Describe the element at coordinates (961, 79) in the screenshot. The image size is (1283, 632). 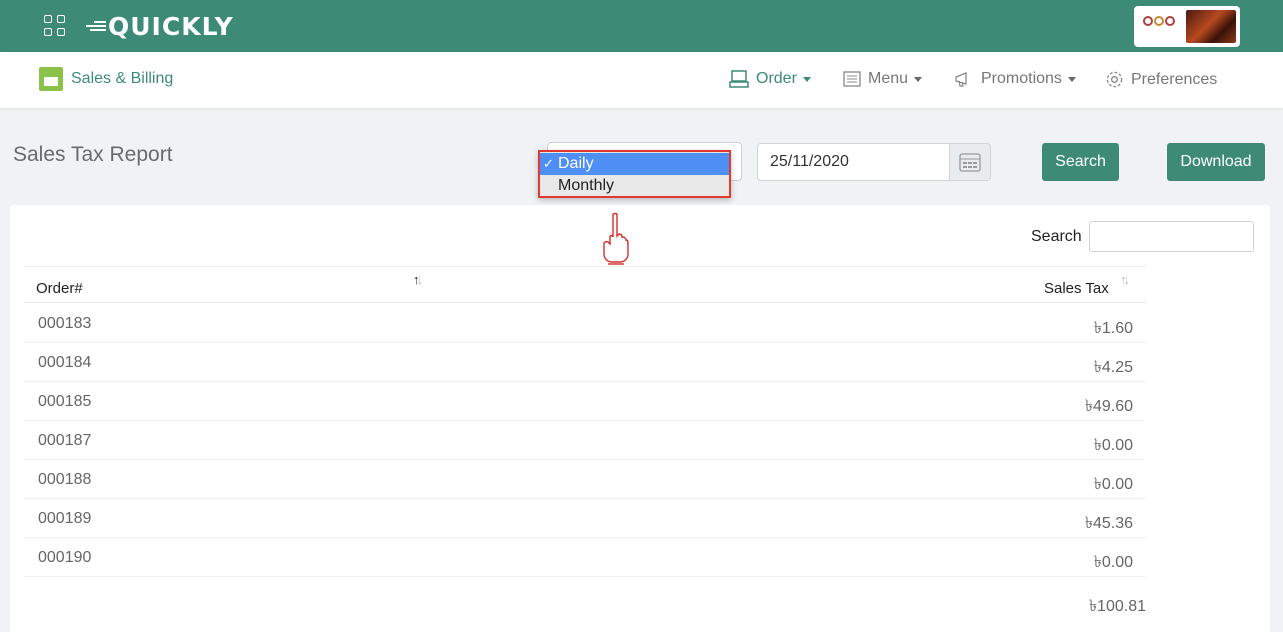
I see `megaphone-icon` at that location.